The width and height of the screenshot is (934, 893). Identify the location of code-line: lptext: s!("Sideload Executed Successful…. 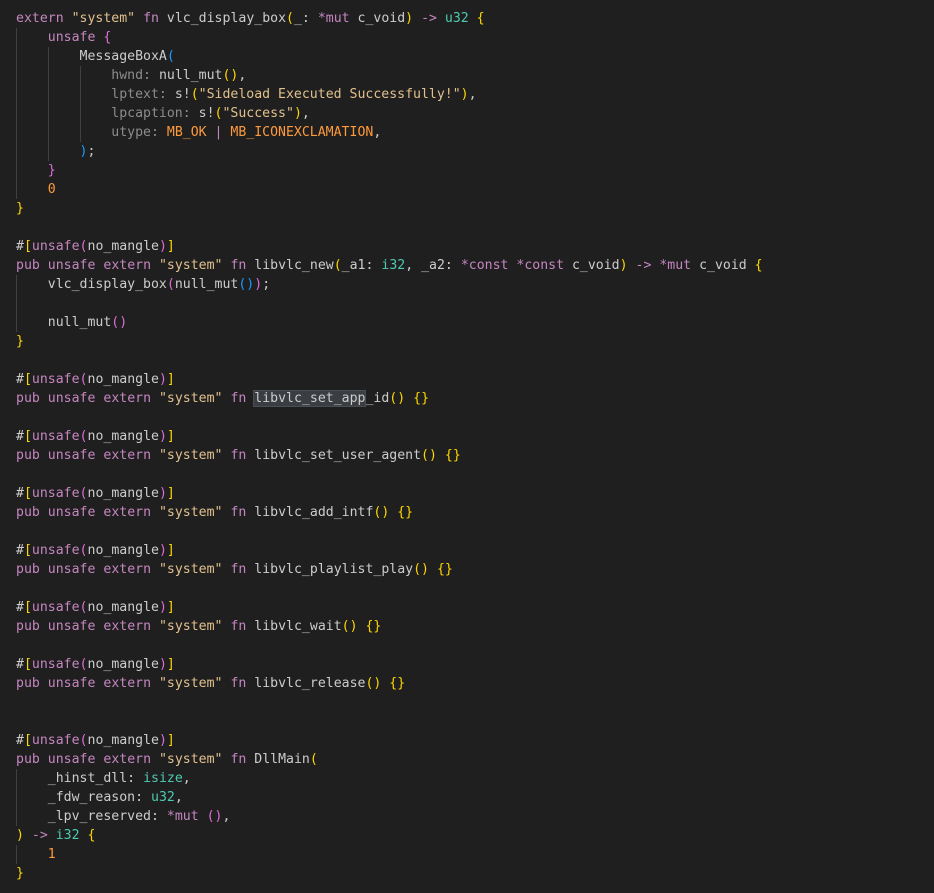
(389, 94).